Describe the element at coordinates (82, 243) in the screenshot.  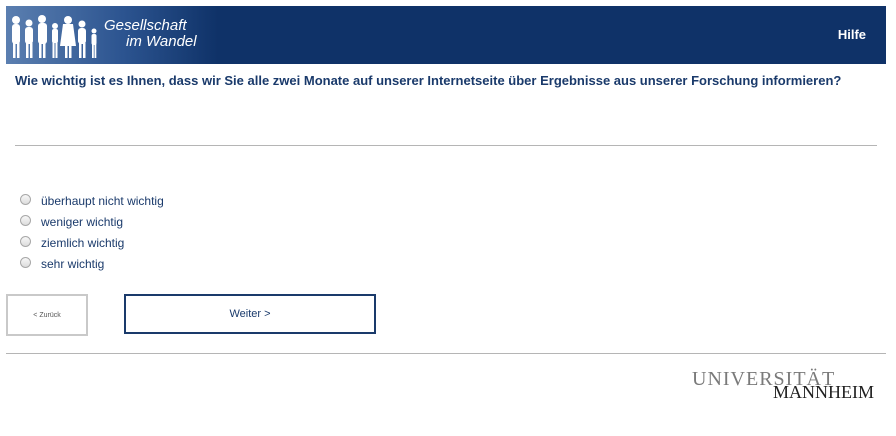
I see `option-label: ziemlich wichtig` at that location.